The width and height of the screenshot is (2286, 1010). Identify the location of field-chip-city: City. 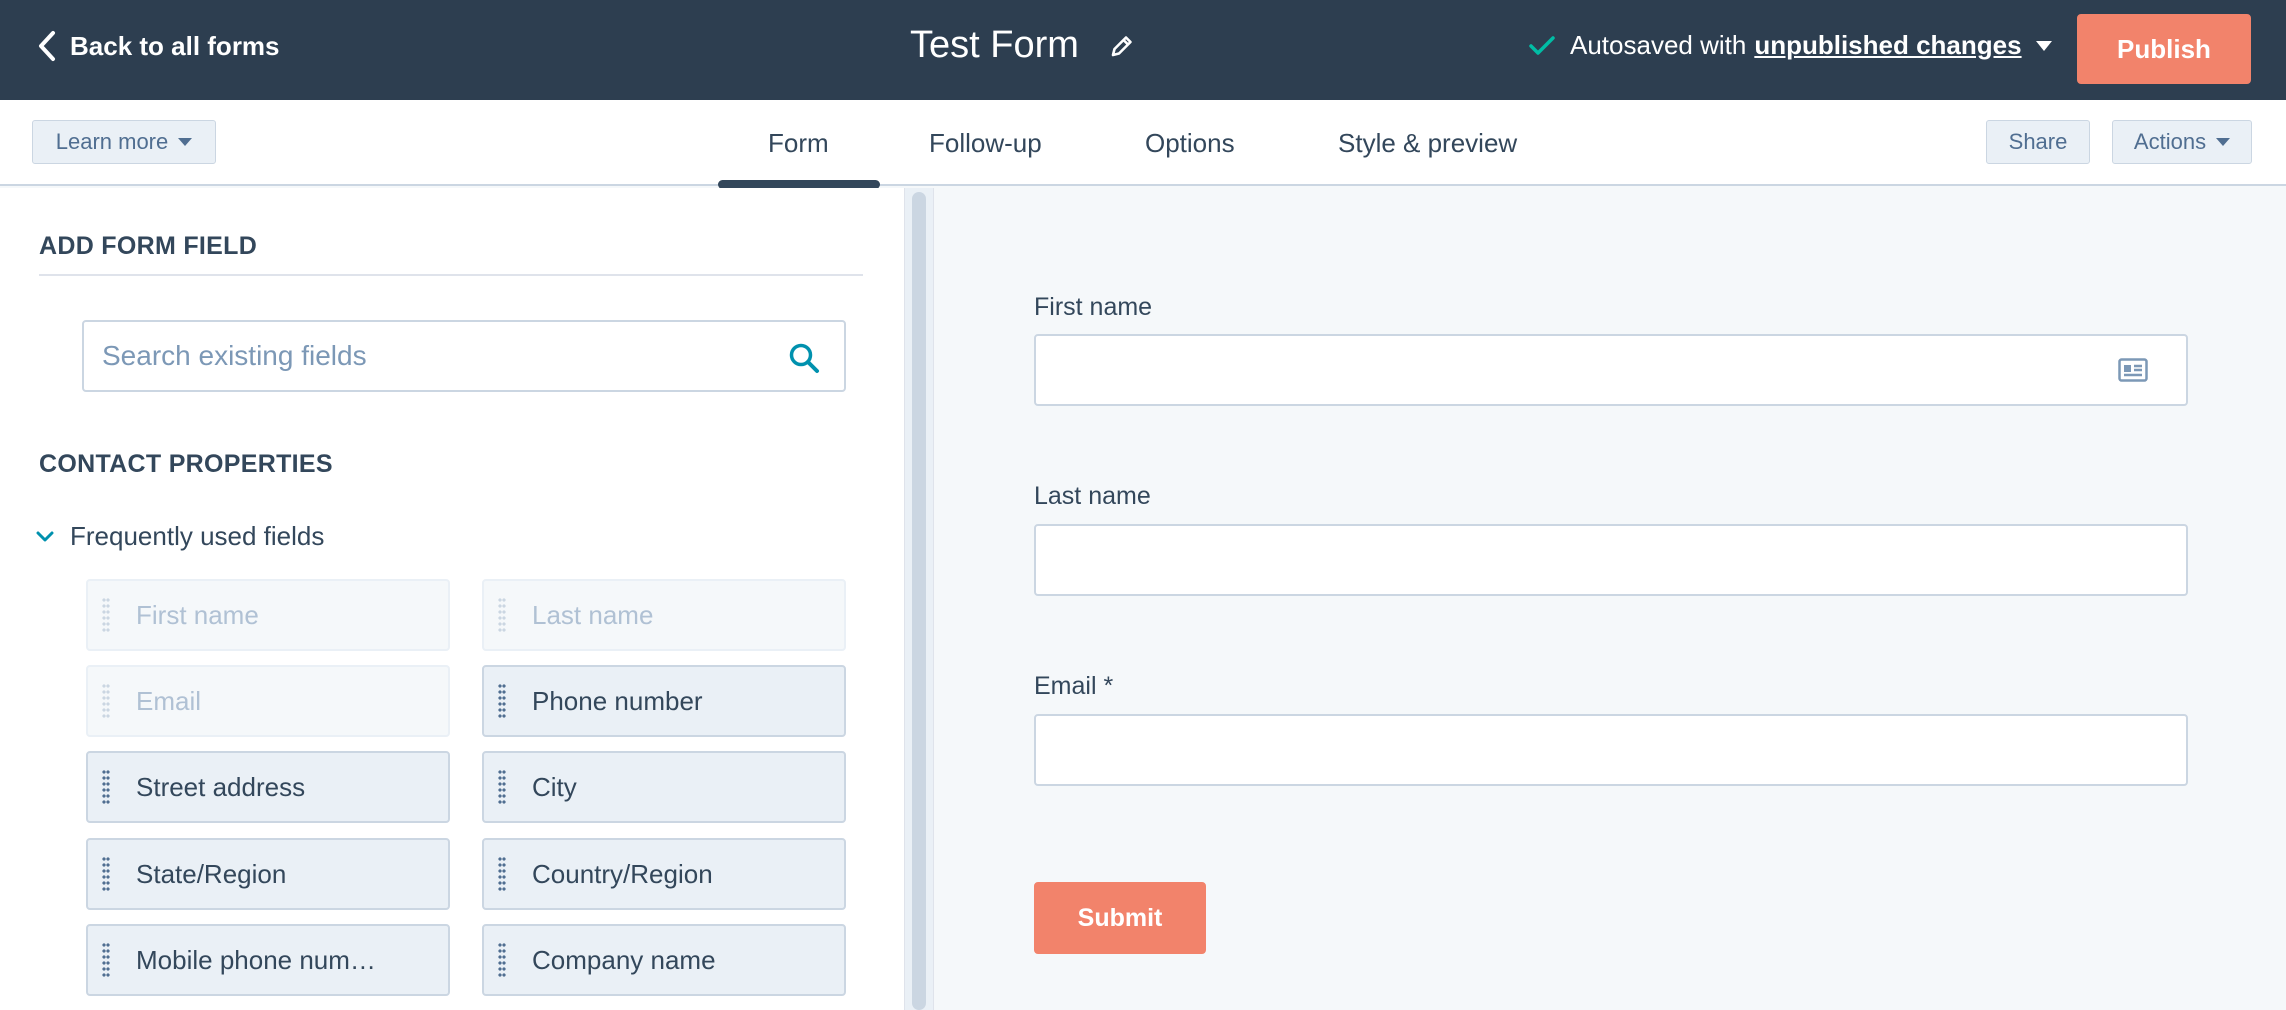
(664, 787).